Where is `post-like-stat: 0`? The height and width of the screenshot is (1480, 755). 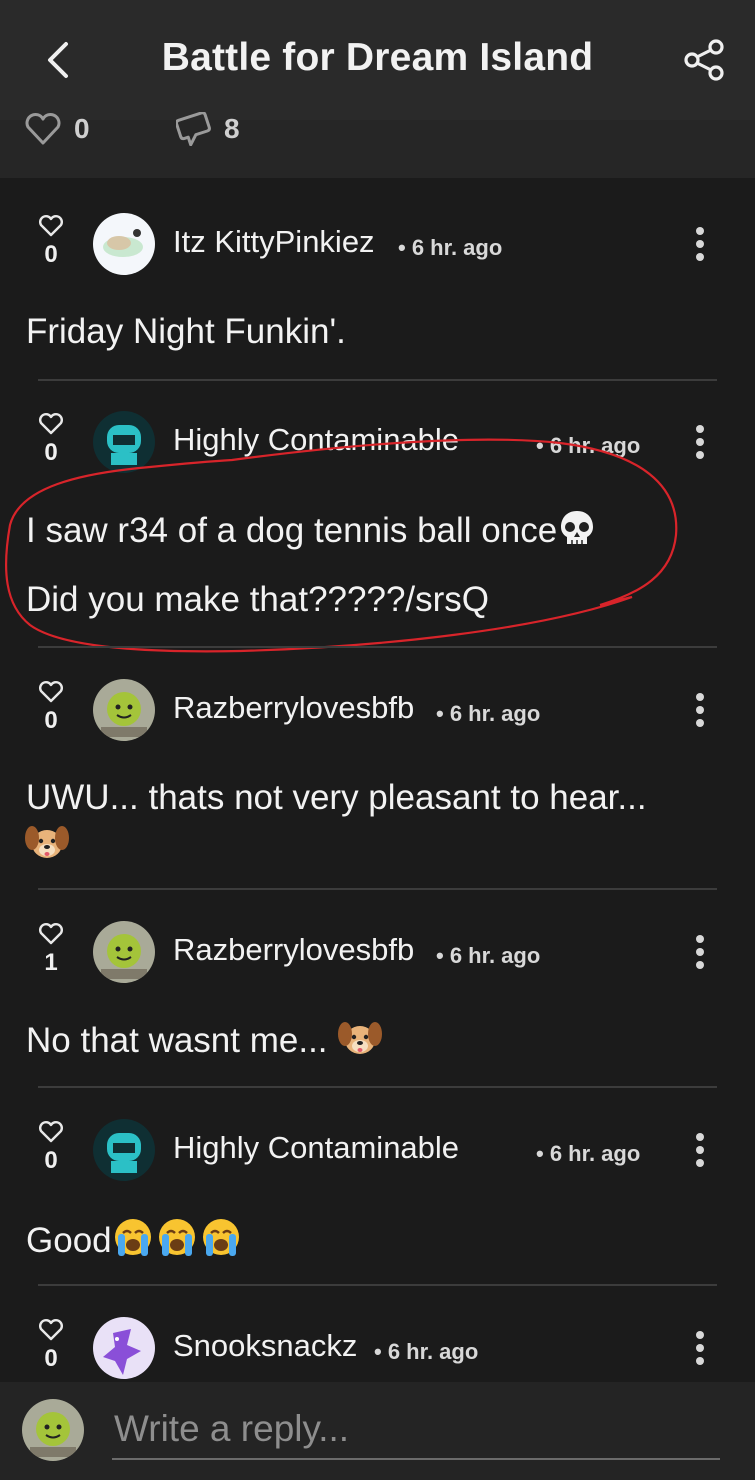
post-like-stat: 0 is located at coordinates (57, 129).